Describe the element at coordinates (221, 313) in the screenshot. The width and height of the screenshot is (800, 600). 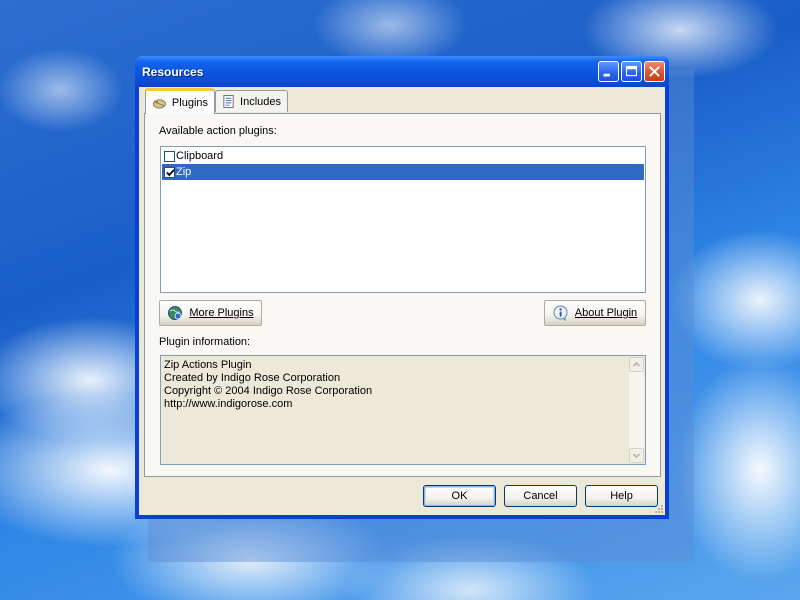
I see `more-plugins-label: More Plugins` at that location.